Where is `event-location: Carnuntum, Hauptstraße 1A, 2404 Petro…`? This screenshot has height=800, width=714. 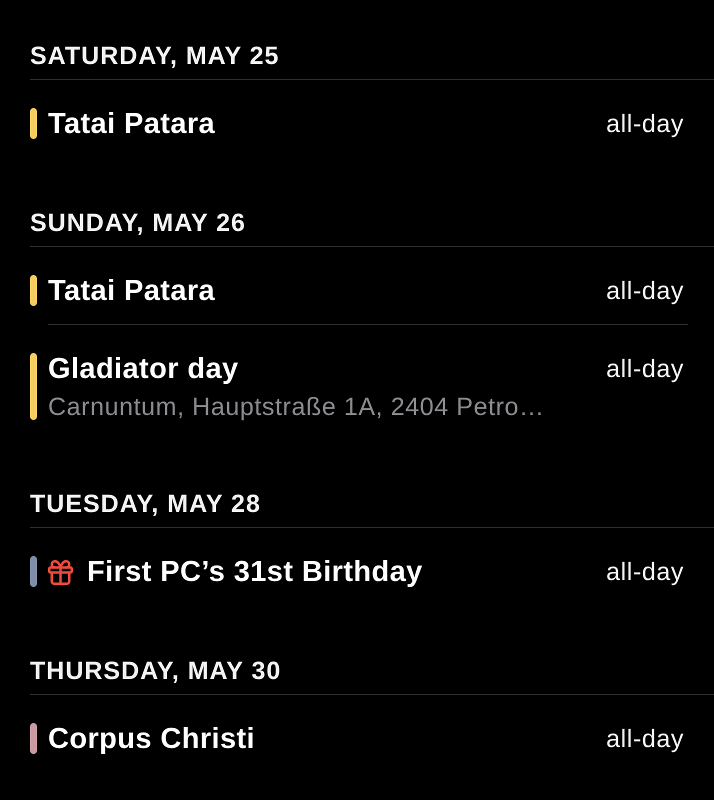 event-location: Carnuntum, Hauptstraße 1A, 2404 Petro… is located at coordinates (297, 407).